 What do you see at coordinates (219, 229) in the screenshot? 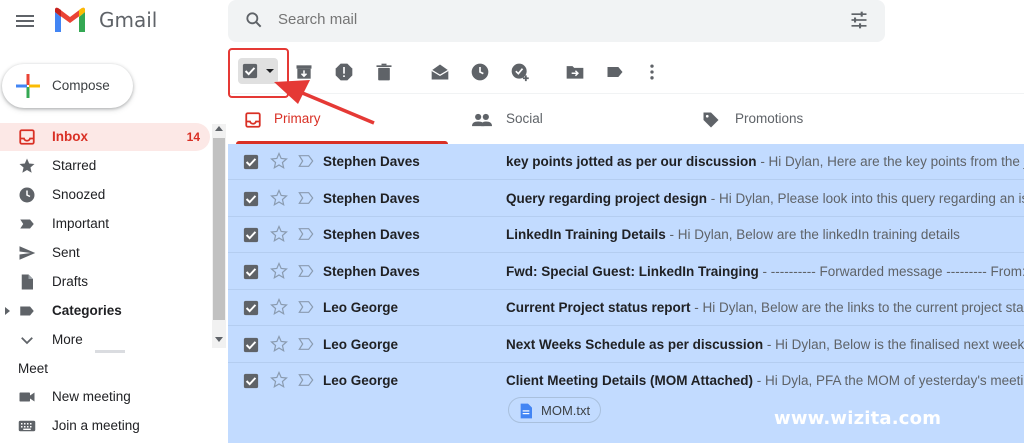
I see `sidebar-scrollbar-thumb` at bounding box center [219, 229].